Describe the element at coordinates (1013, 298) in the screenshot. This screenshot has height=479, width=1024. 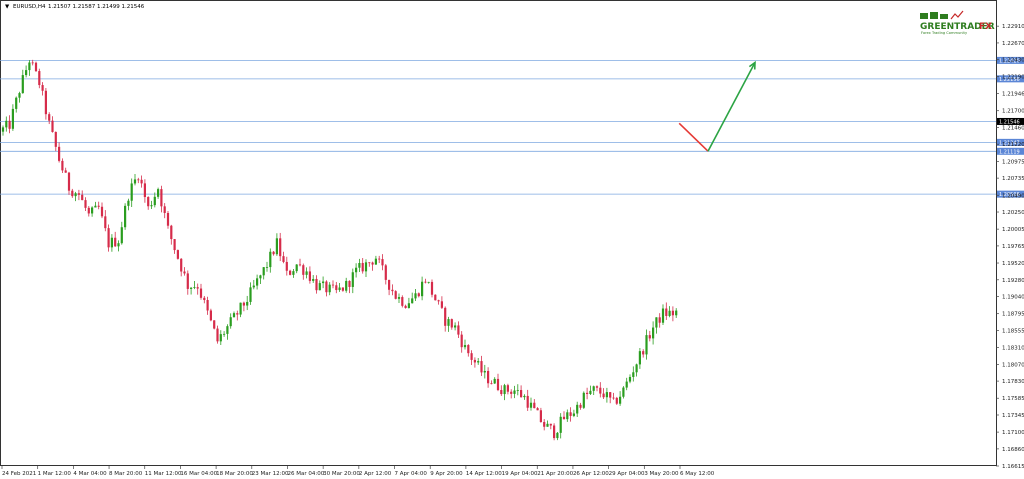
I see `price-tick-label: 1.19040` at that location.